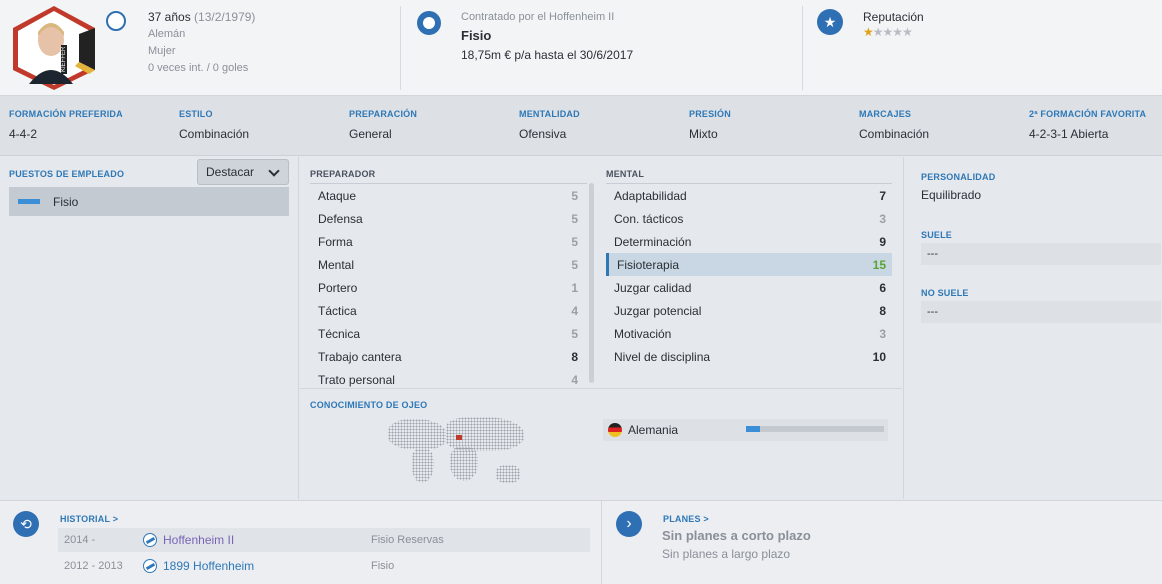 The image size is (1162, 584). Describe the element at coordinates (214, 125) in the screenshot. I see `tactic-style: ESTILO Combinación` at that location.